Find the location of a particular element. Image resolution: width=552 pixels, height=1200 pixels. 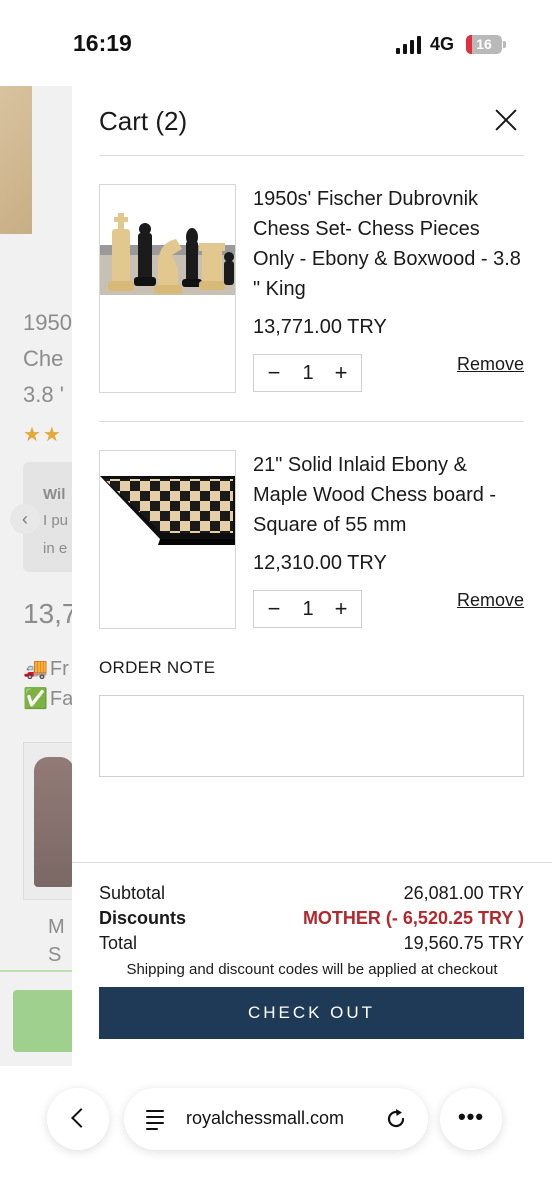

background-feature-line: ✅ Fa is located at coordinates (47, 698).